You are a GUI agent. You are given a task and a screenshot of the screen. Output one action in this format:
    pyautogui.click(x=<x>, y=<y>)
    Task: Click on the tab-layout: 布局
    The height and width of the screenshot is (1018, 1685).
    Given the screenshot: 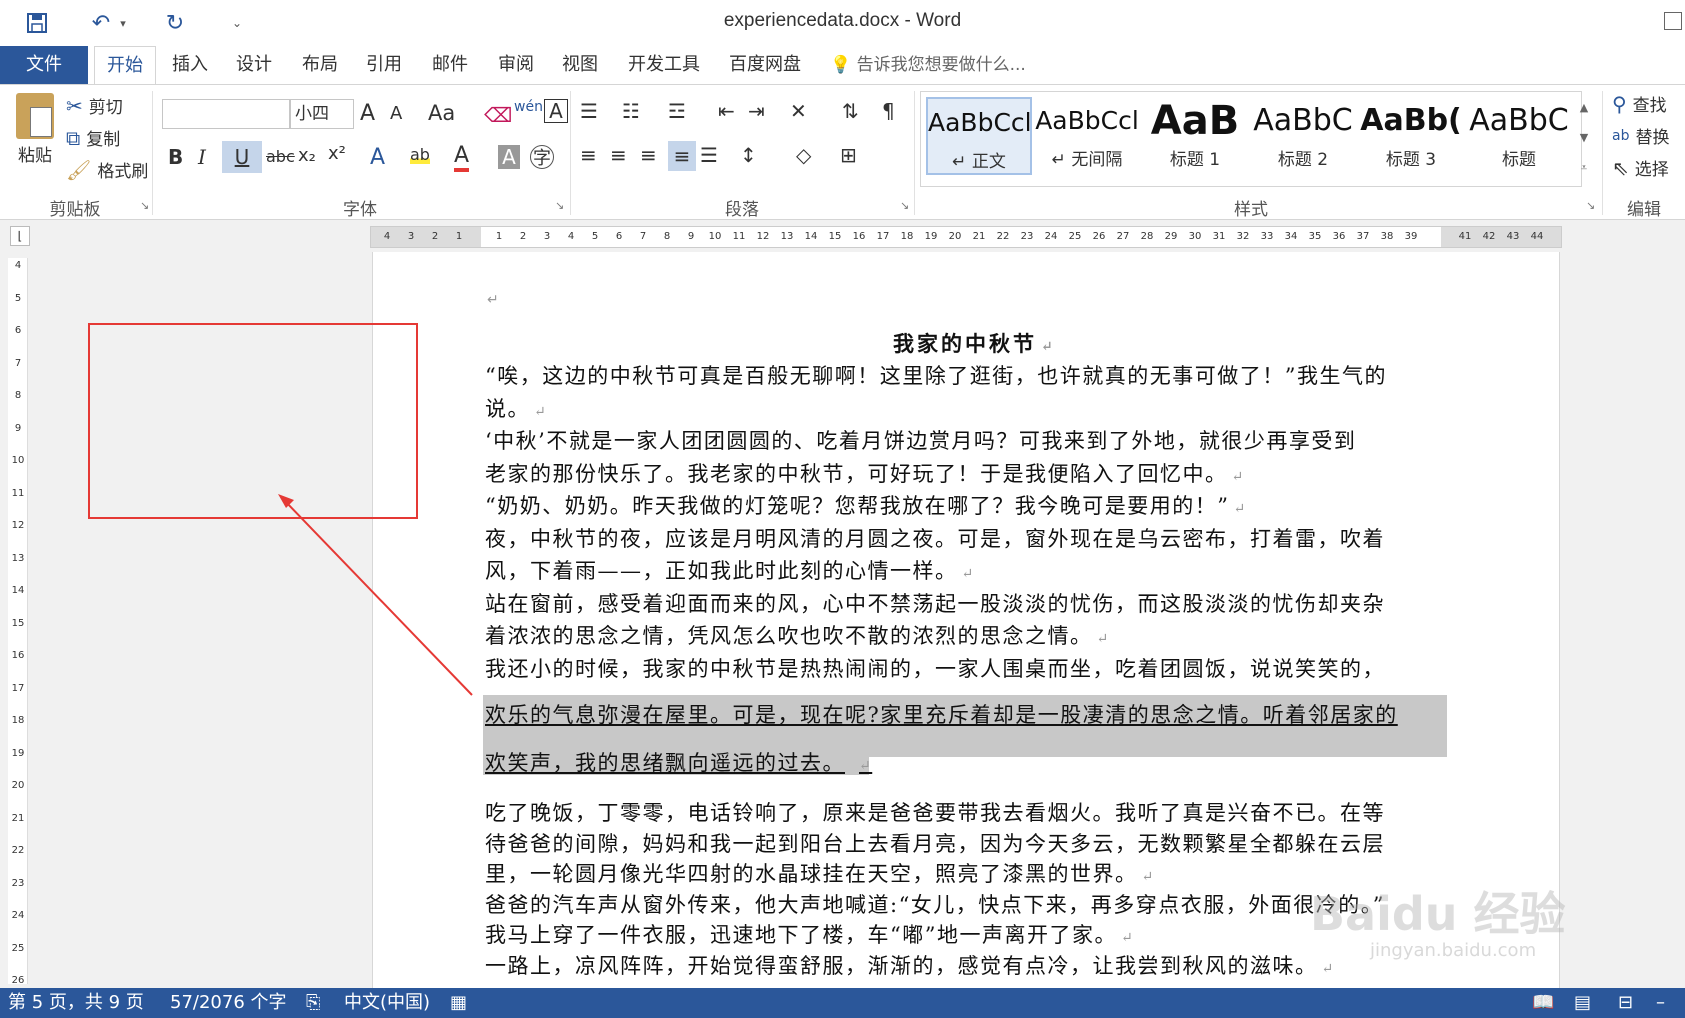 What is the action you would take?
    pyautogui.click(x=320, y=65)
    